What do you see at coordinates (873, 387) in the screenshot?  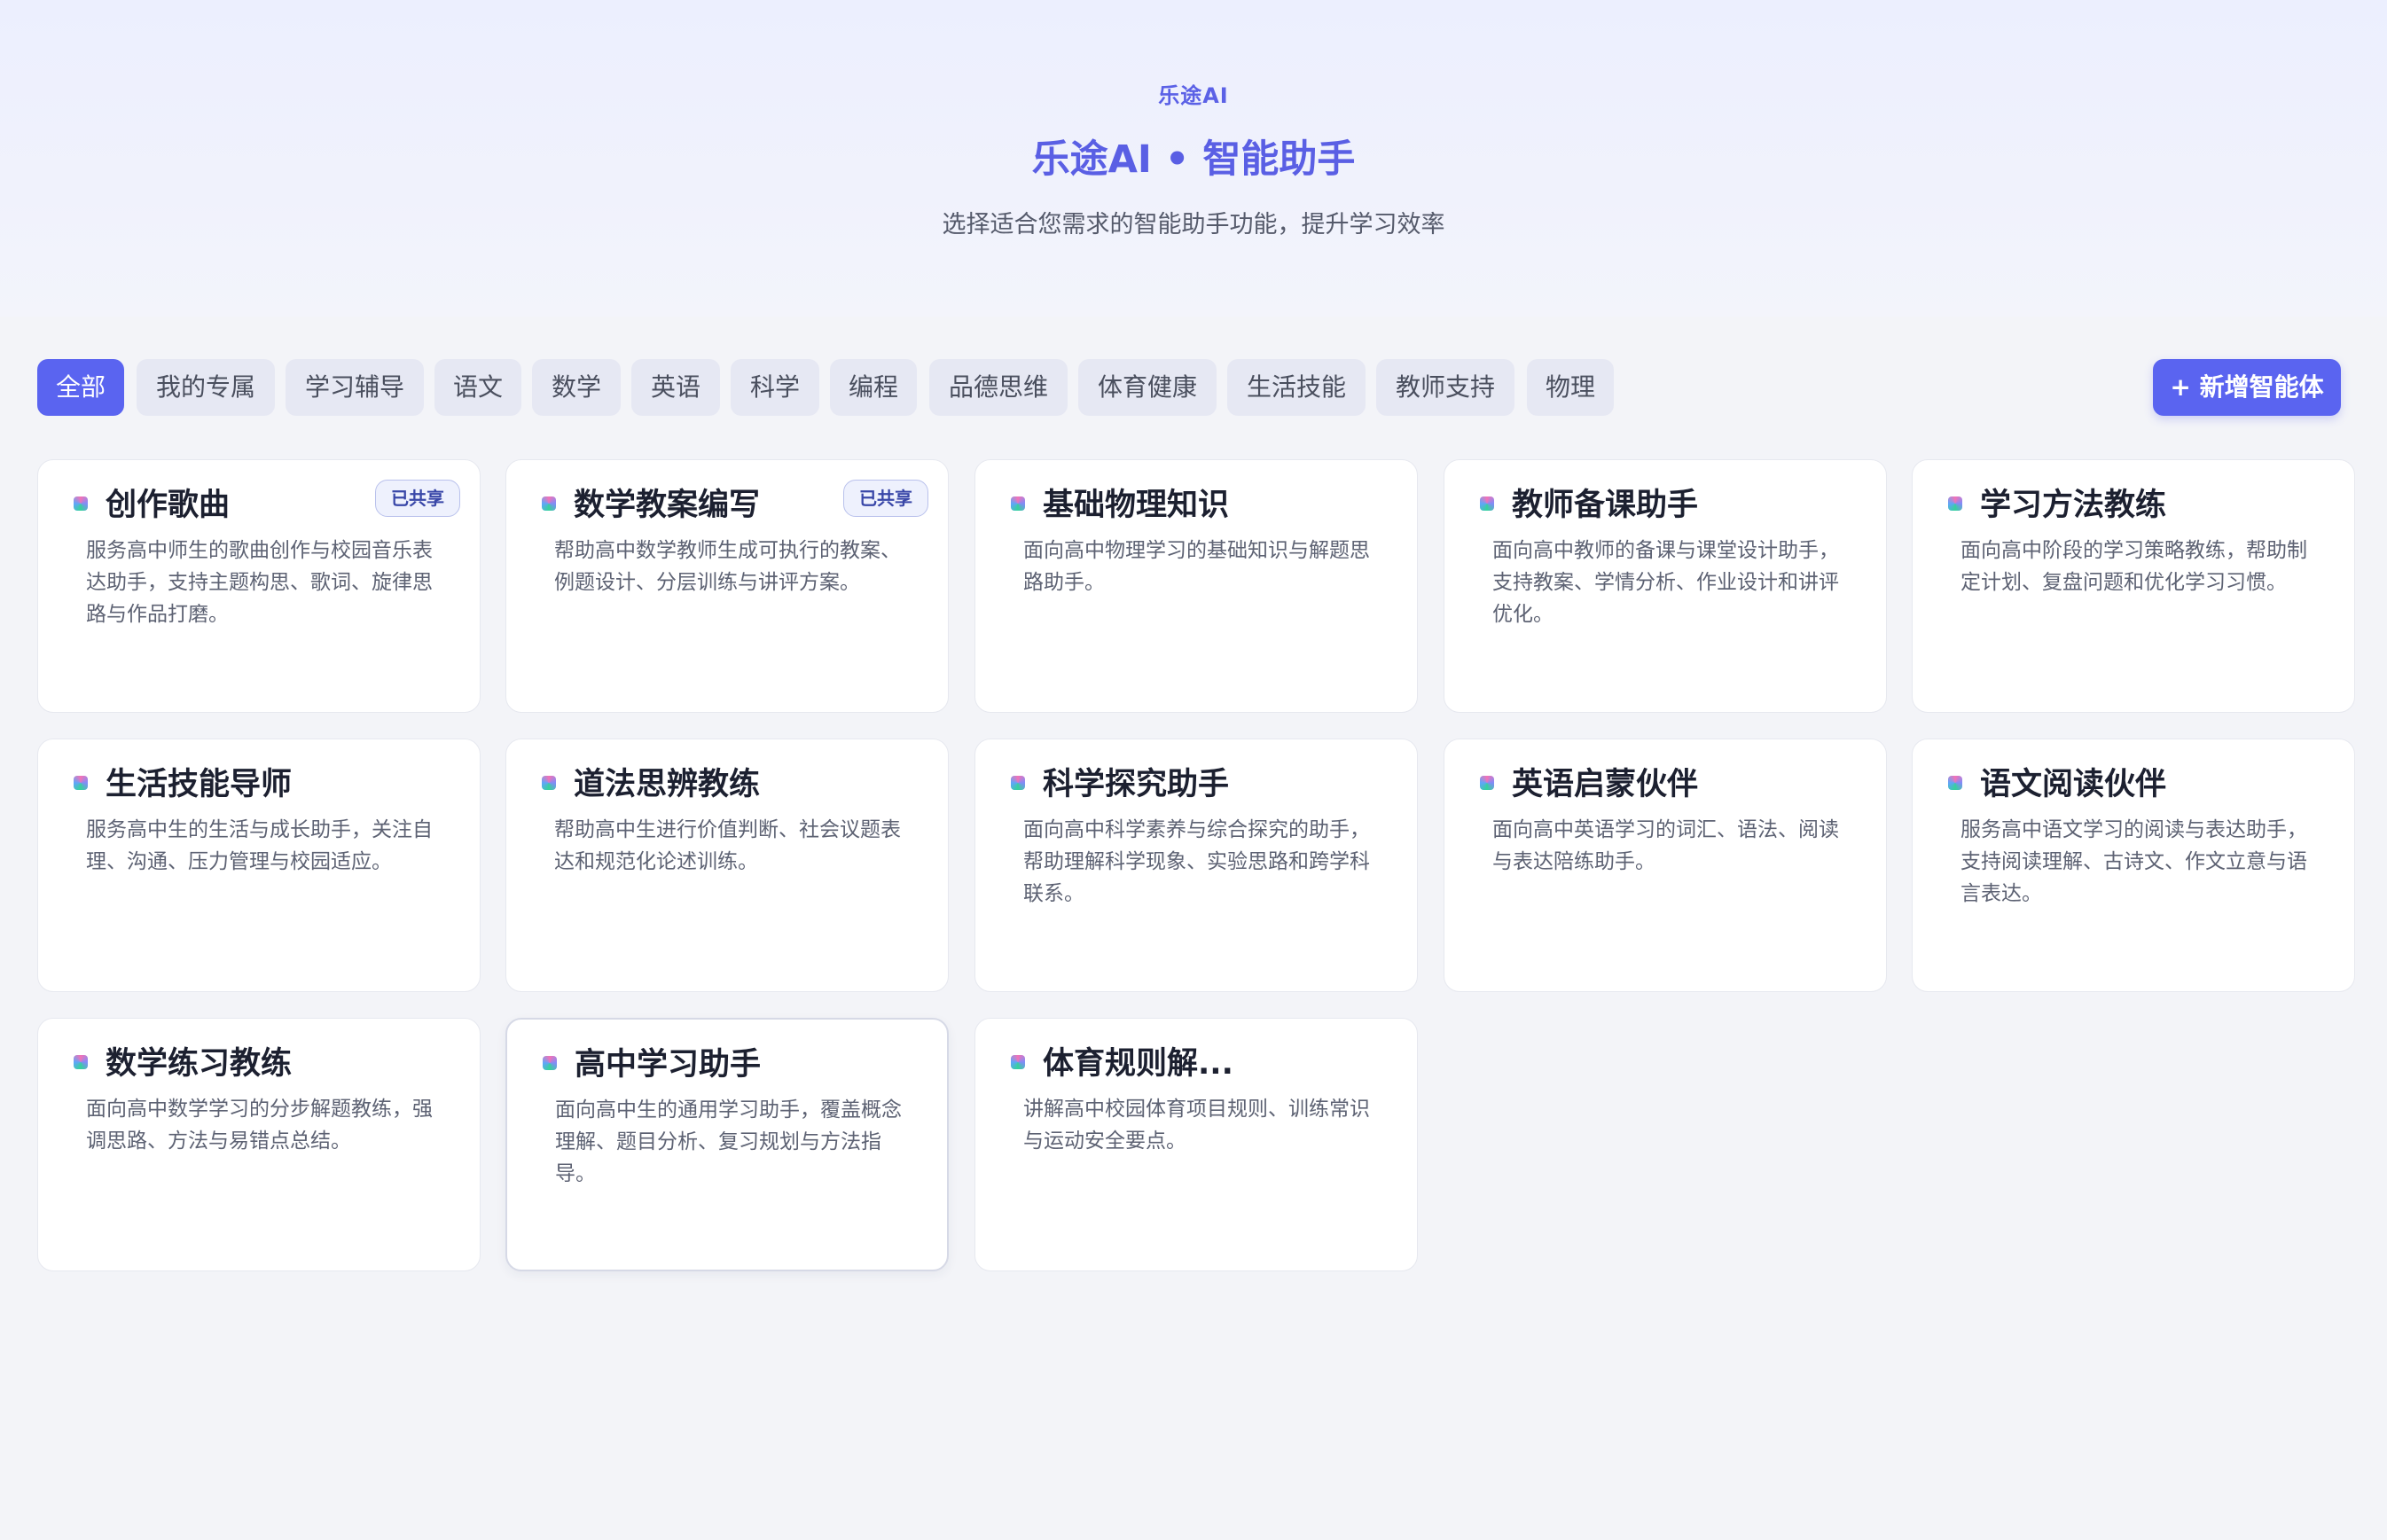 I see `filter-tab-programming: 编程` at bounding box center [873, 387].